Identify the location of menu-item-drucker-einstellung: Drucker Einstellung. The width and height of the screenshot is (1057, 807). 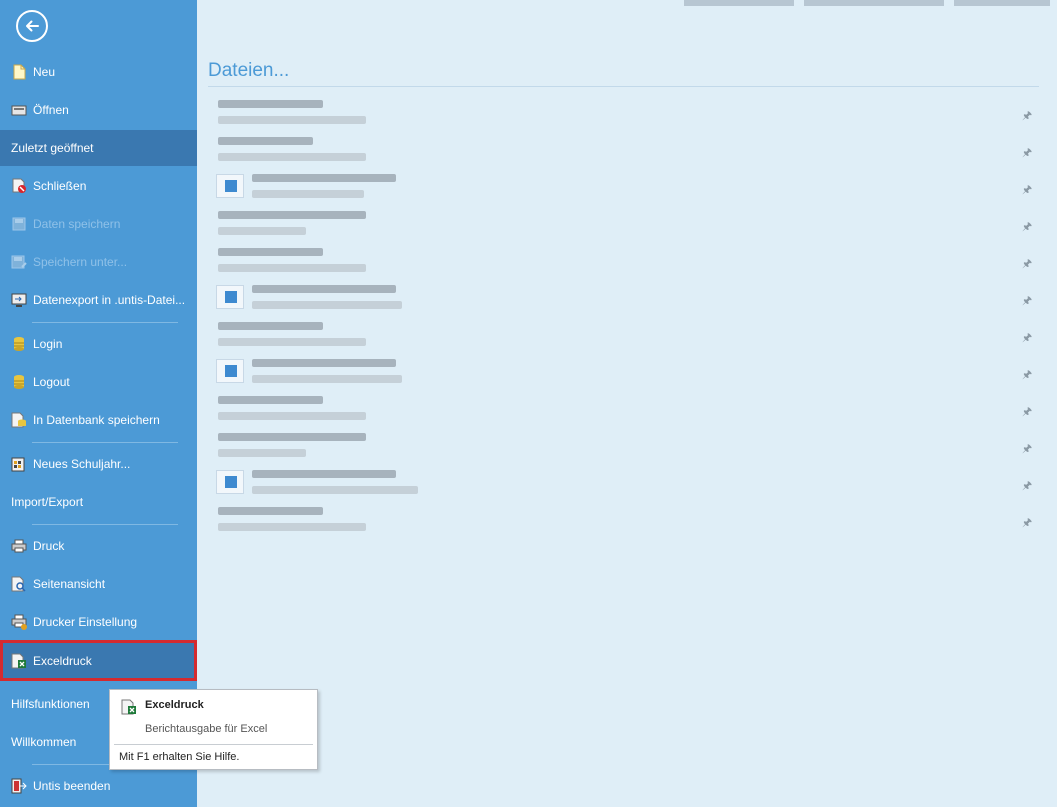
(98, 622).